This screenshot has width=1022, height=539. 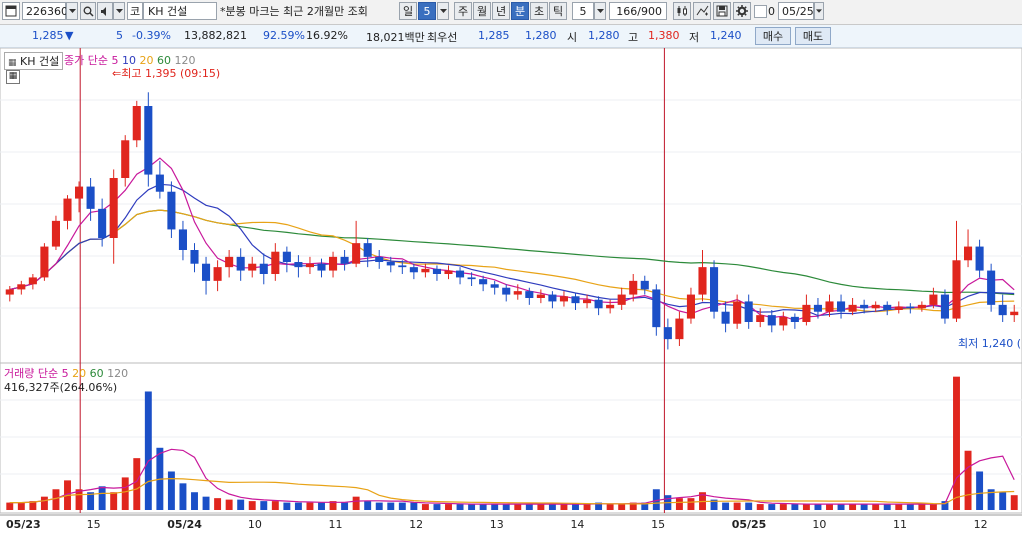 I want to click on candle-type-icon, so click(x=682, y=11).